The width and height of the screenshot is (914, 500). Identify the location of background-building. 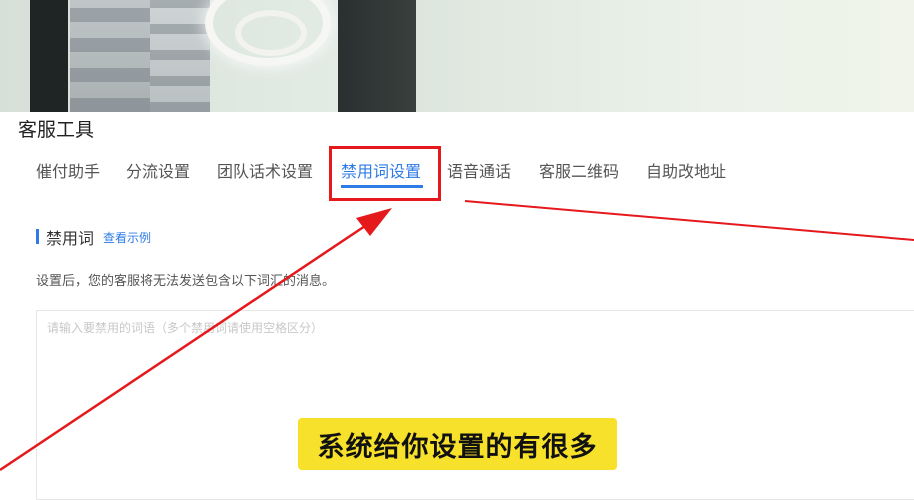
(110, 56).